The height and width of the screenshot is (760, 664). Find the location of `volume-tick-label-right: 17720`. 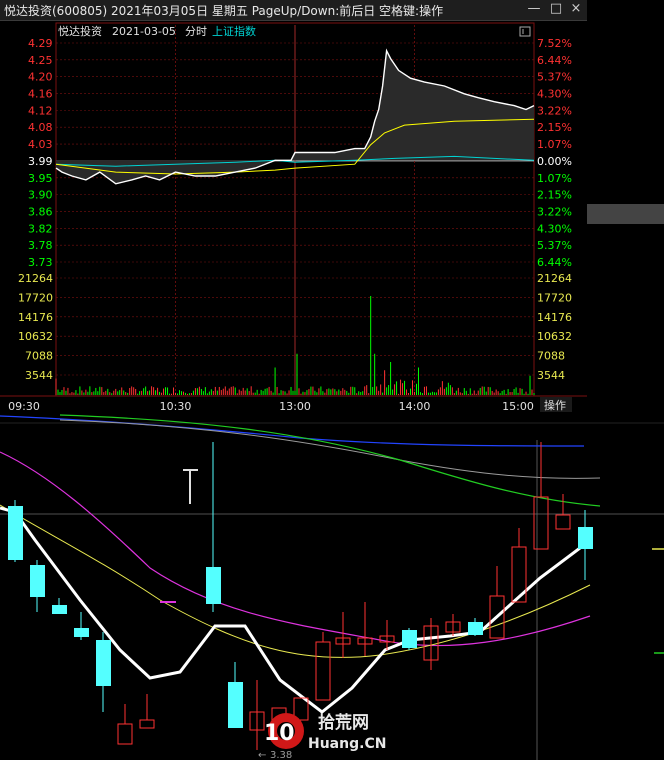

volume-tick-label-right: 17720 is located at coordinates (554, 297).